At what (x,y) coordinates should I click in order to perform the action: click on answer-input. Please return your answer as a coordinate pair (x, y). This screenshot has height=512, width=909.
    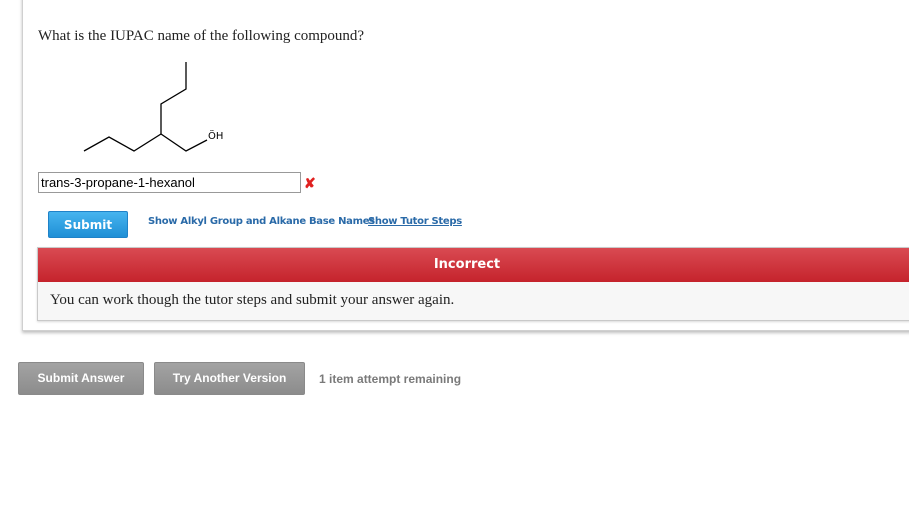
    Looking at the image, I should click on (169, 182).